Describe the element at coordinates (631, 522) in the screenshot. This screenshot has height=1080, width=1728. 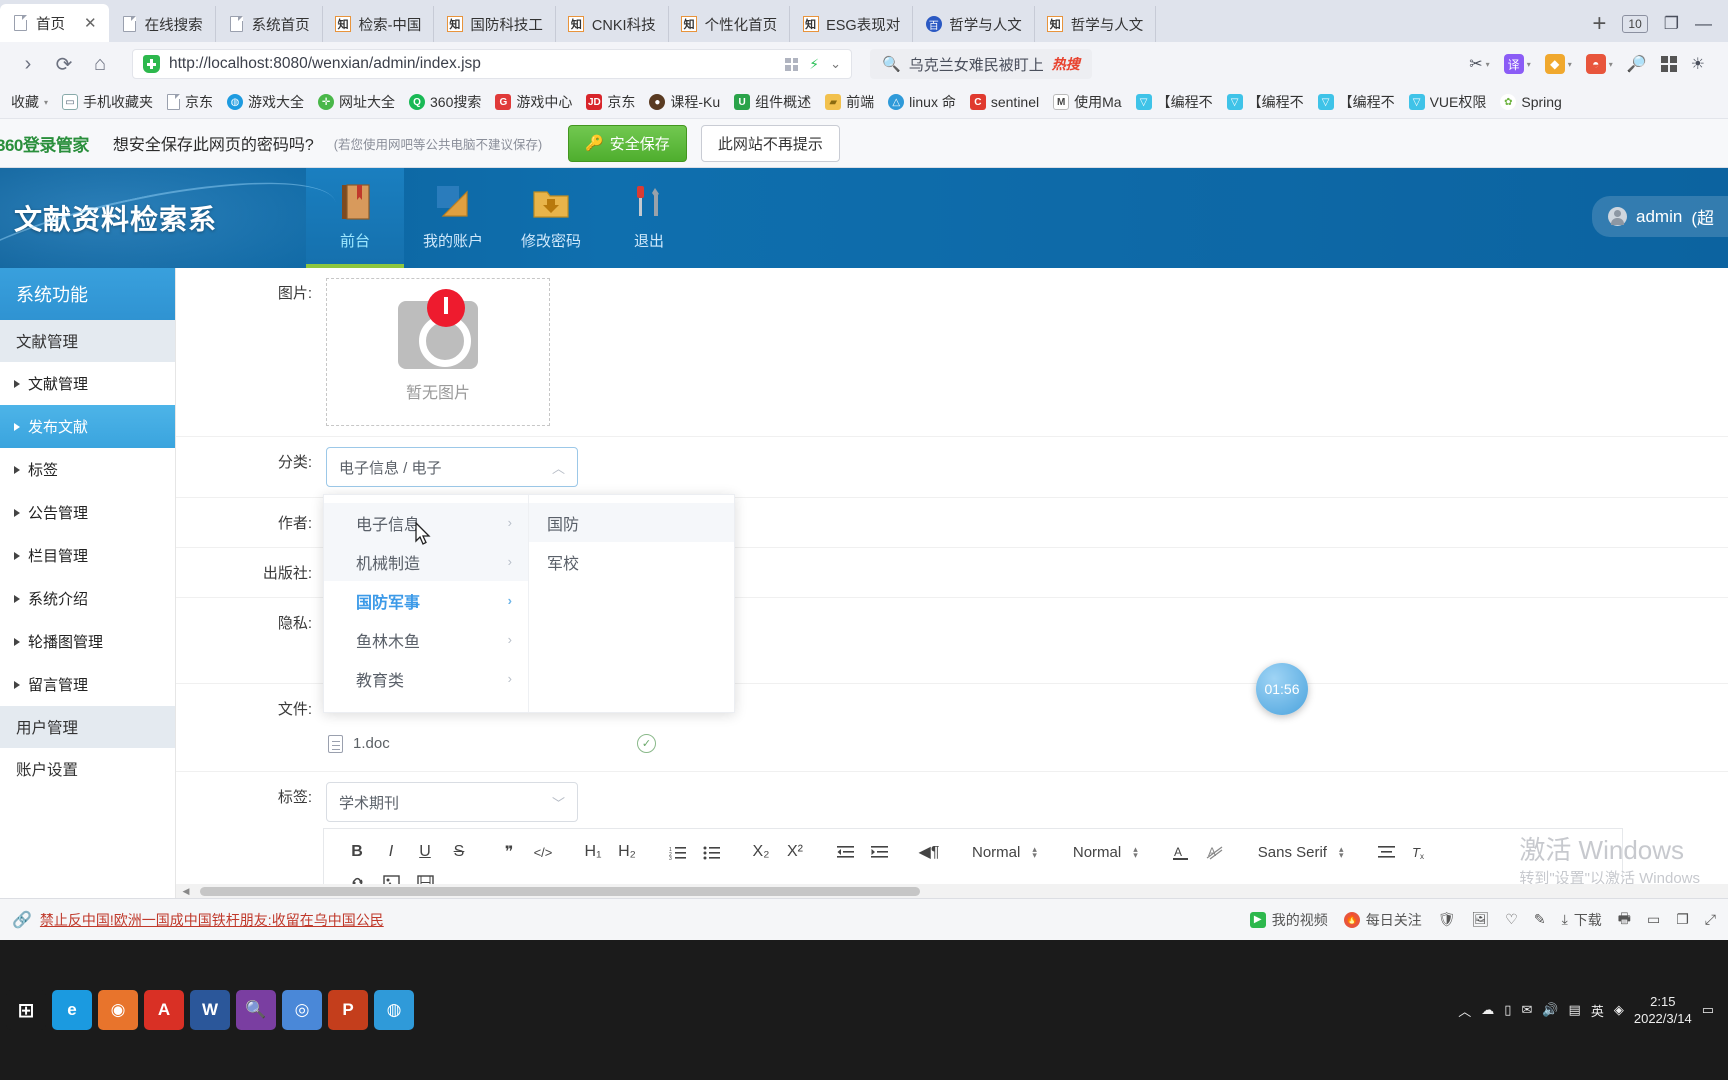
I see `cascader-option-guofang: 国防` at that location.